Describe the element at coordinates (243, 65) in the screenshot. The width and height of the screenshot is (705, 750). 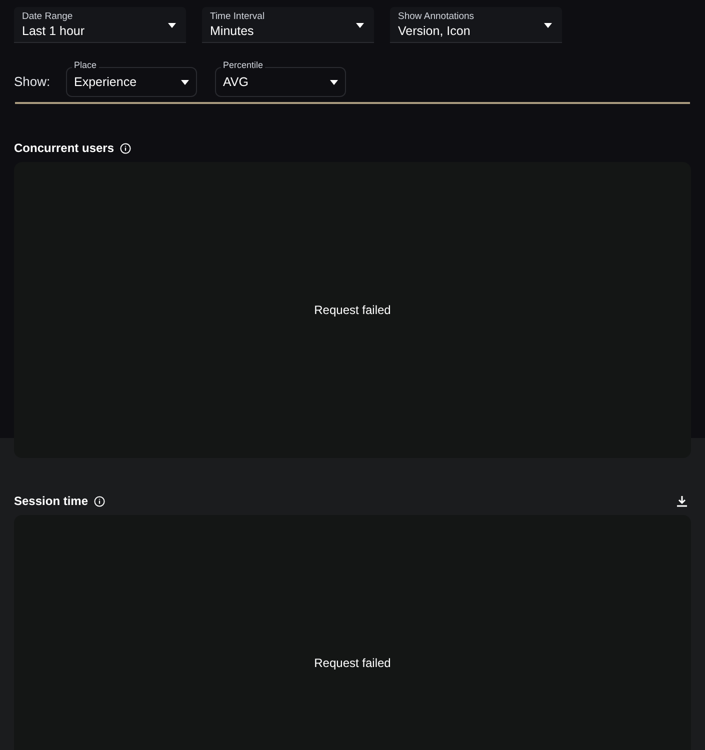
I see `select-label: Percentile` at that location.